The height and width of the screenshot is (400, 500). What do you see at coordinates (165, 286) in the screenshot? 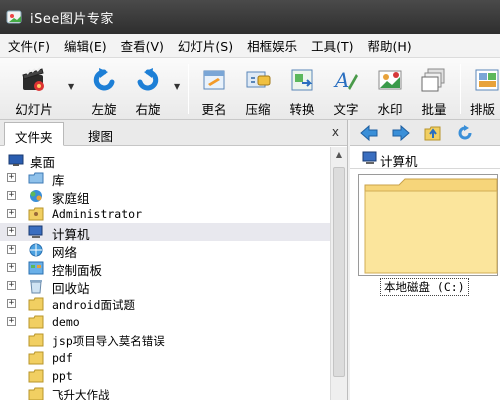
I see `tree-item-recycle-bin: + 回收站` at bounding box center [165, 286].